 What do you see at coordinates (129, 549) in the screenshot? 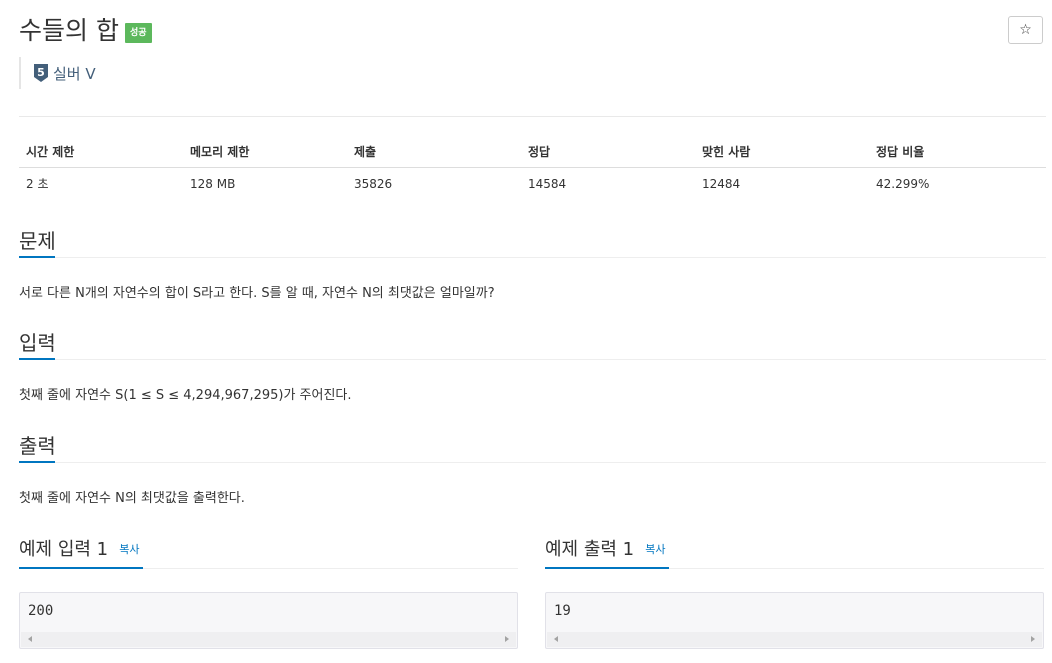
I see `copy-sample-input-link: 복사` at bounding box center [129, 549].